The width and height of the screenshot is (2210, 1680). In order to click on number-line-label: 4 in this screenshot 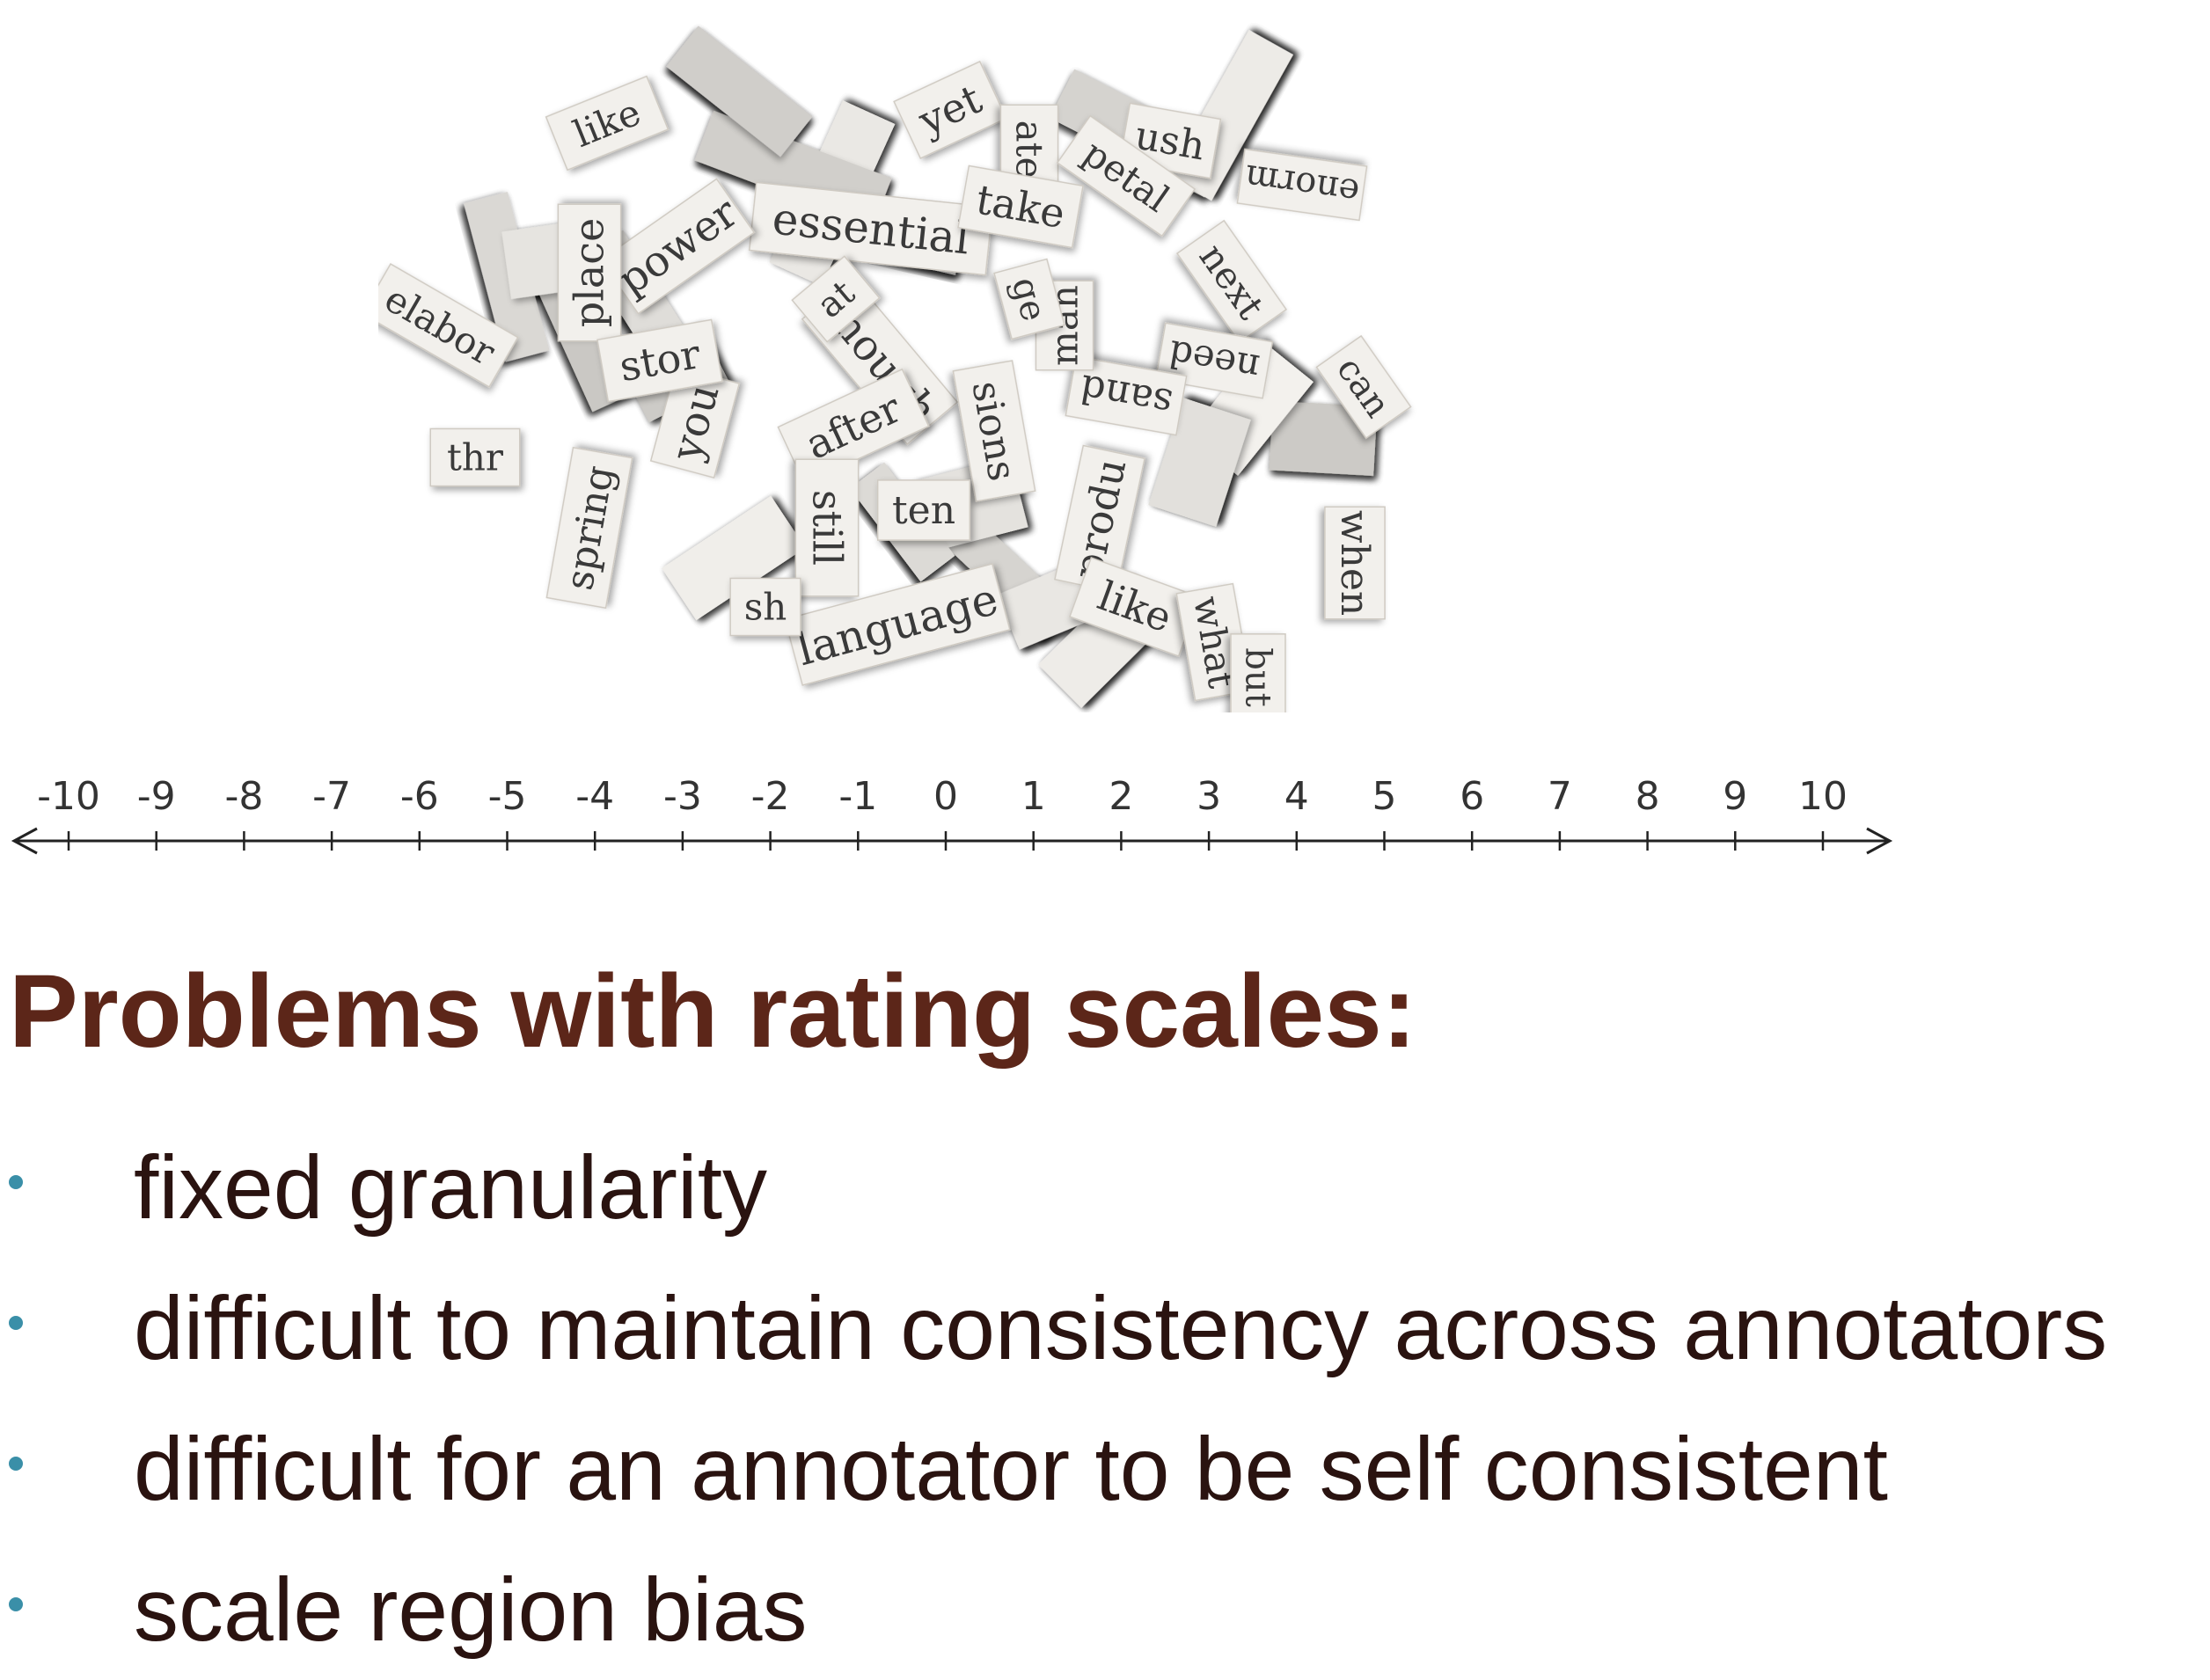, I will do `click(1296, 796)`.